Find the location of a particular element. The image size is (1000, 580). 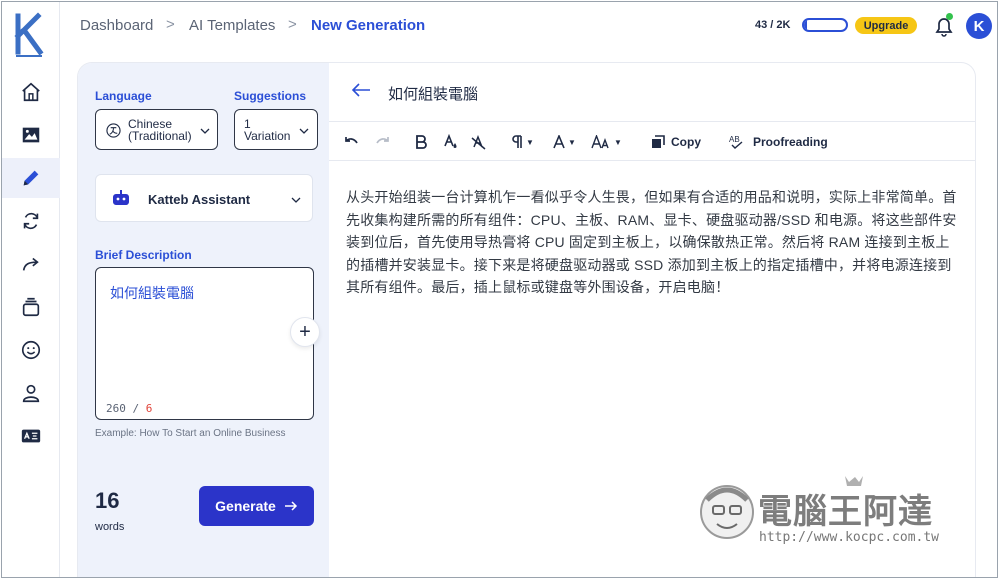

translate-icon is located at coordinates (113, 130).